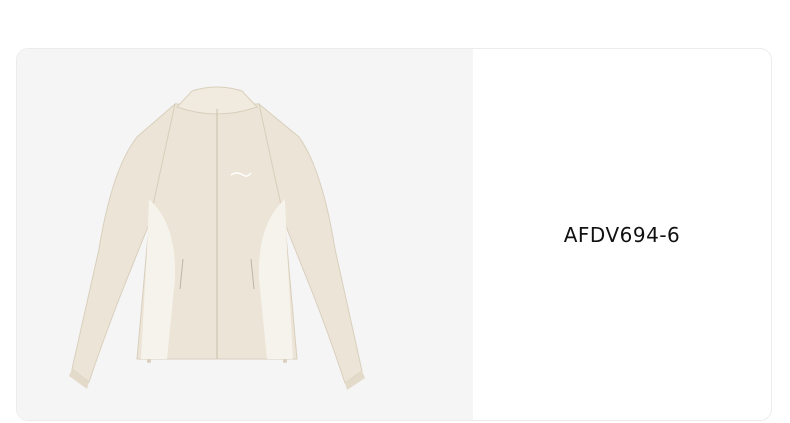  Describe the element at coordinates (285, 361) in the screenshot. I see `hem-toggle-right` at that location.